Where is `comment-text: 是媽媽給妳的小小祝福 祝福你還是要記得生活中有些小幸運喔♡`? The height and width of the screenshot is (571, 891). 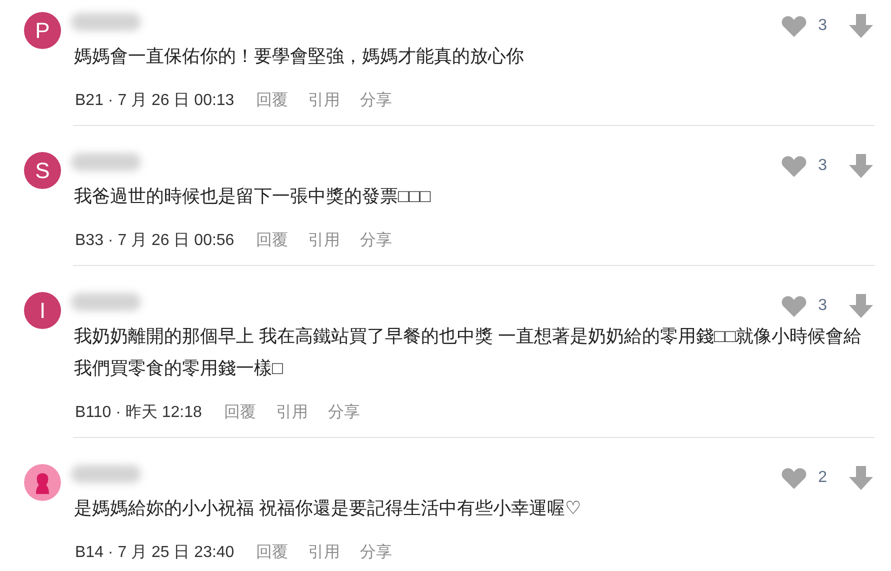
comment-text: 是媽媽給妳的小小祝福 祝福你還是要記得生活中有些小幸運喔♡ is located at coordinates (328, 508).